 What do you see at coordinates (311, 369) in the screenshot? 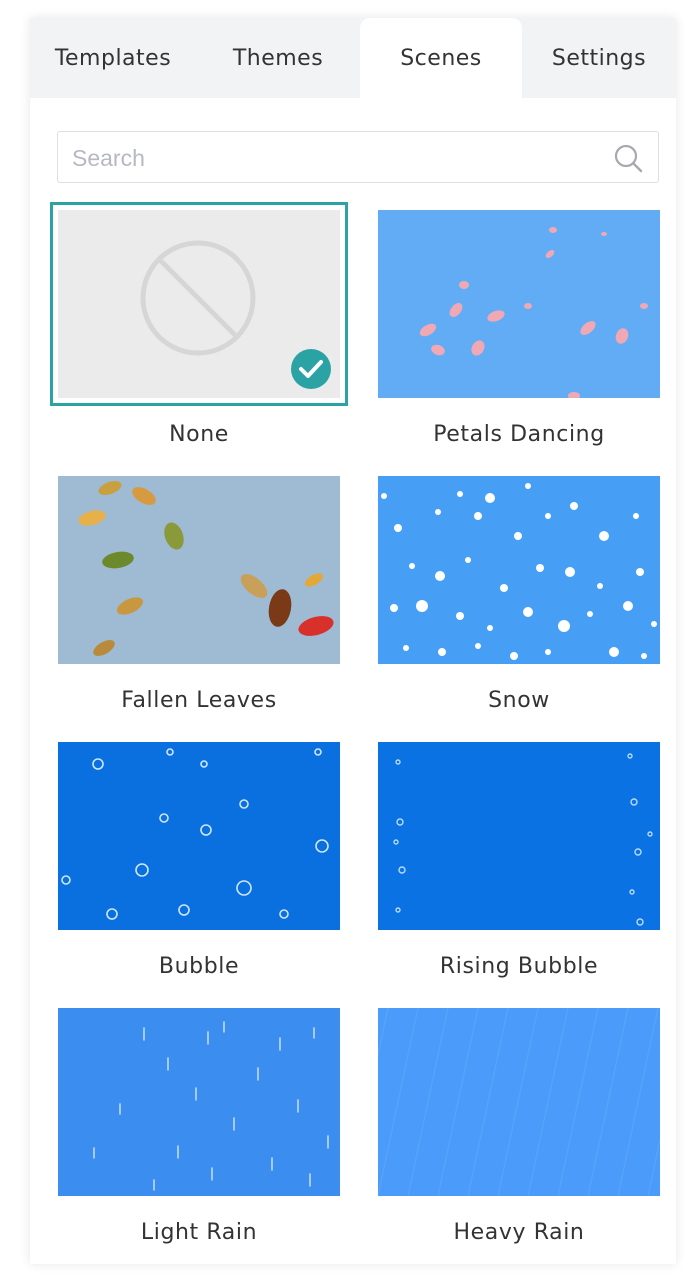
I see `check-icon` at bounding box center [311, 369].